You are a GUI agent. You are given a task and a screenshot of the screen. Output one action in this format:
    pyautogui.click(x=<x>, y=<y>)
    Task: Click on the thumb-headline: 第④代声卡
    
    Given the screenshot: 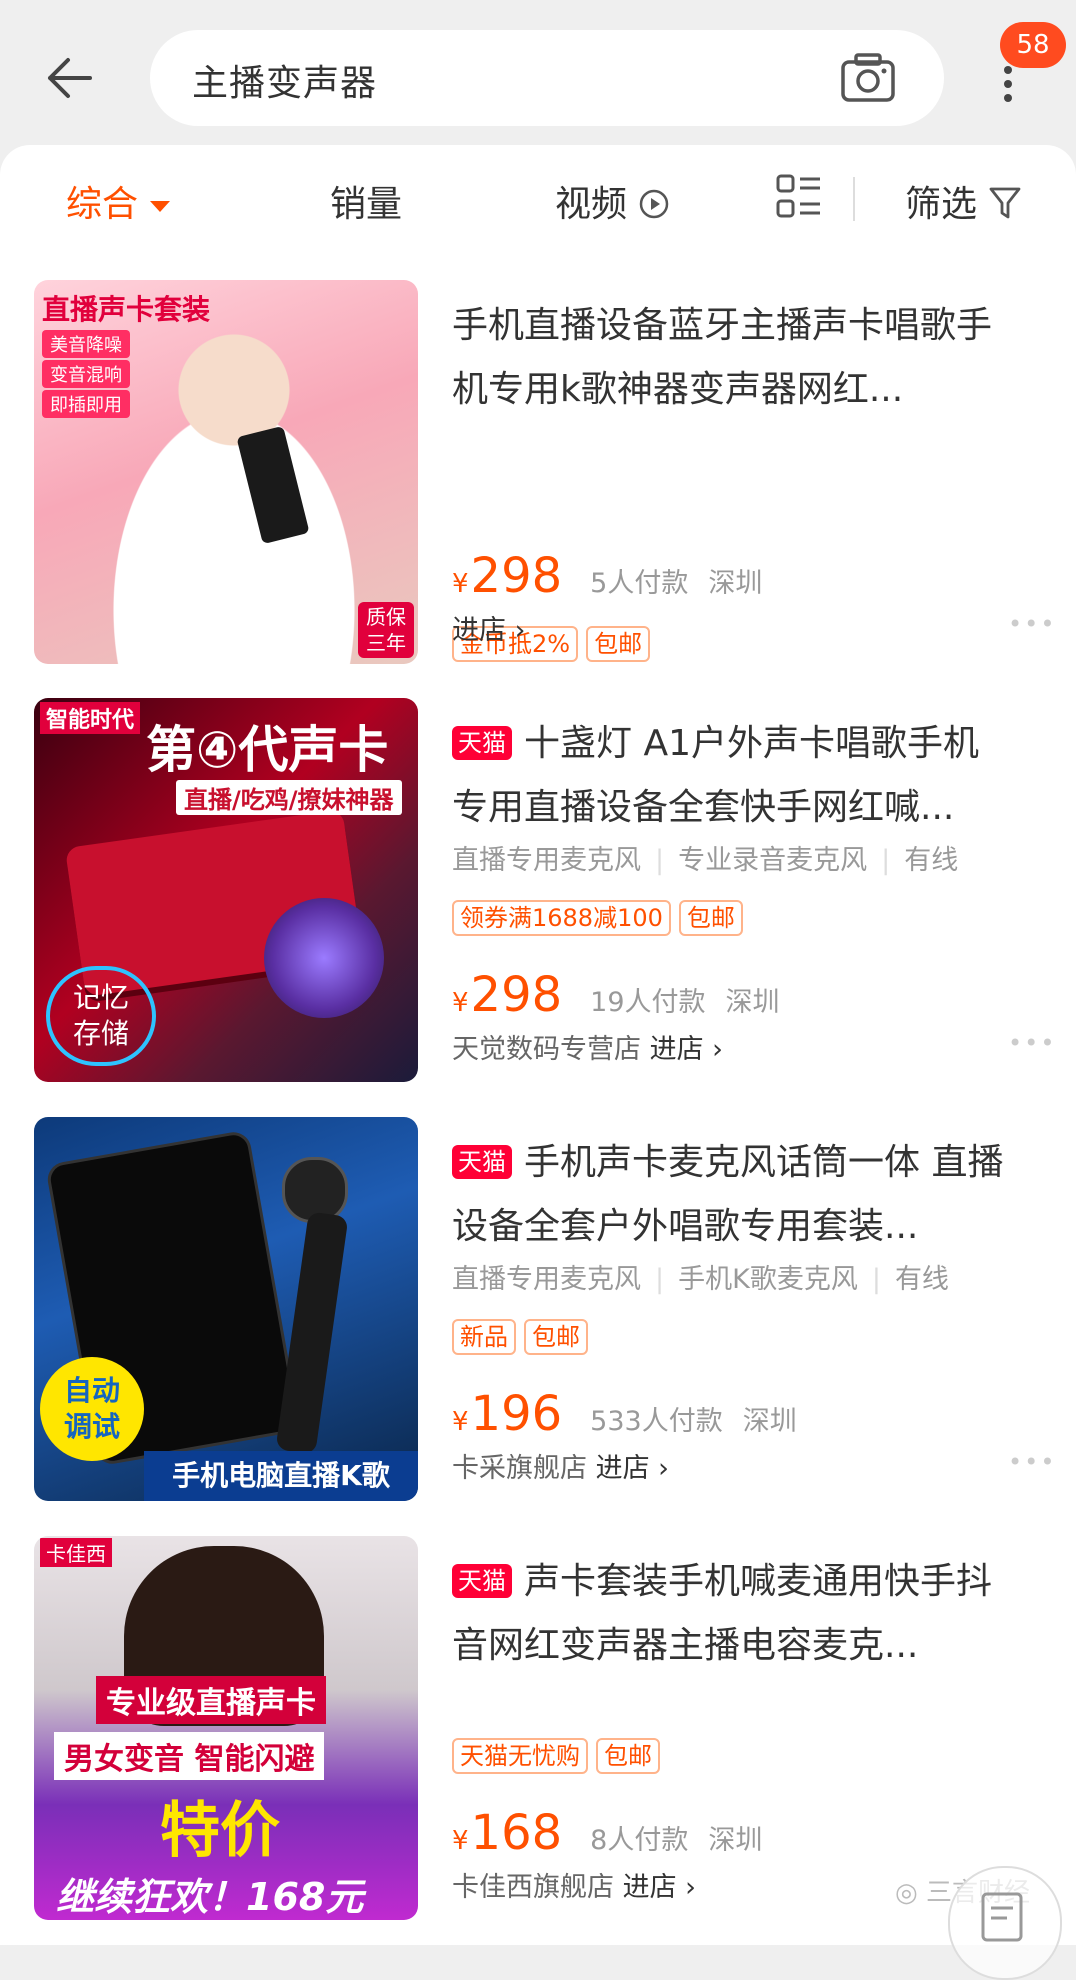 What is the action you would take?
    pyautogui.click(x=267, y=750)
    